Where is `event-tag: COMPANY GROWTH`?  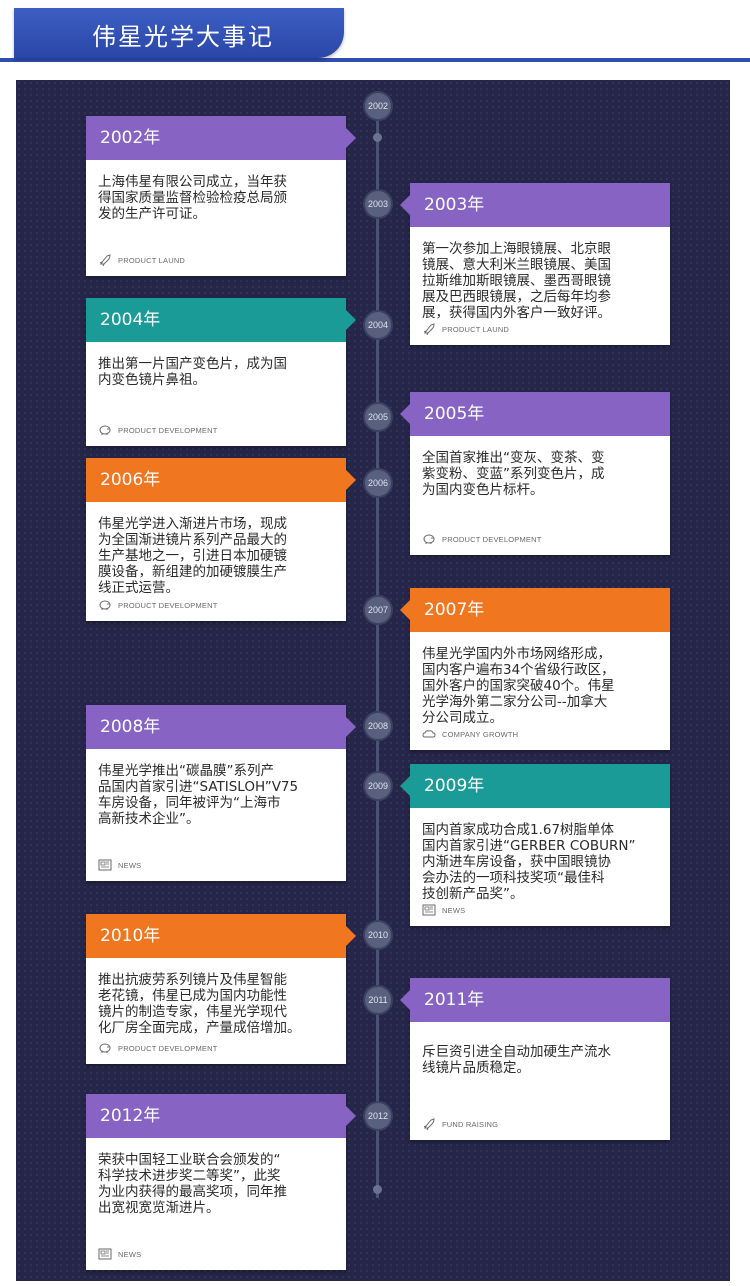 event-tag: COMPANY GROWTH is located at coordinates (470, 734).